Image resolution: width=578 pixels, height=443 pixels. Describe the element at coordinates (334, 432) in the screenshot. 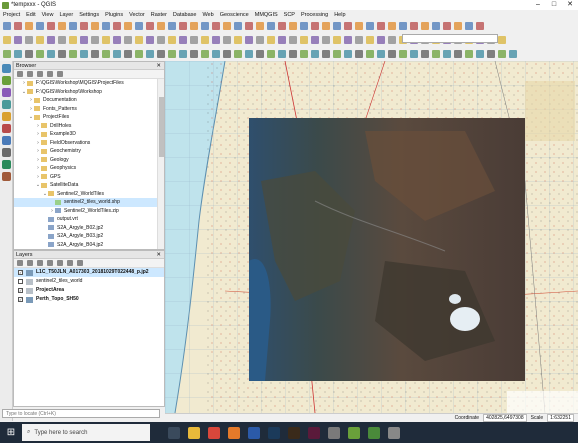

I see `app-icon` at that location.